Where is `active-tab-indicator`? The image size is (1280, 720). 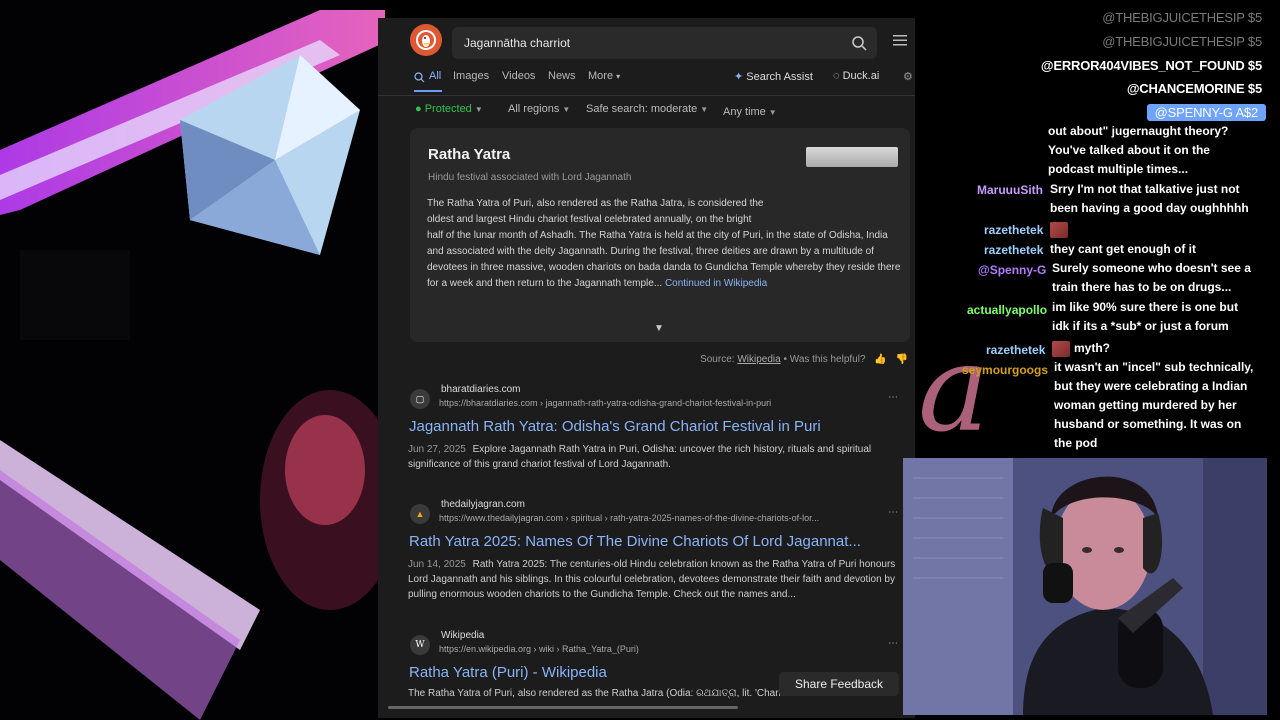 active-tab-indicator is located at coordinates (428, 91).